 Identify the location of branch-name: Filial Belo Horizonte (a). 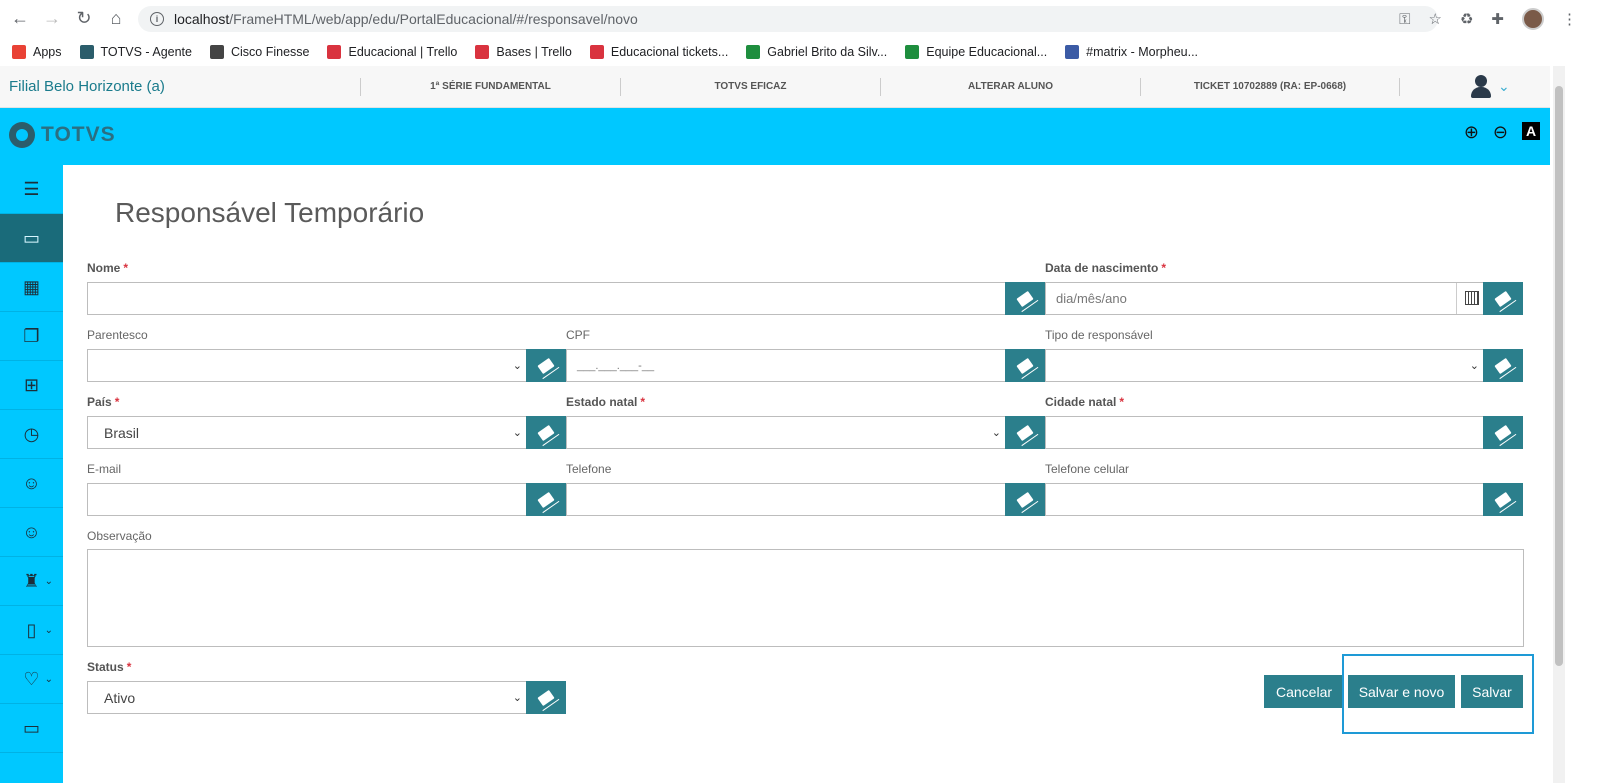
(180, 86).